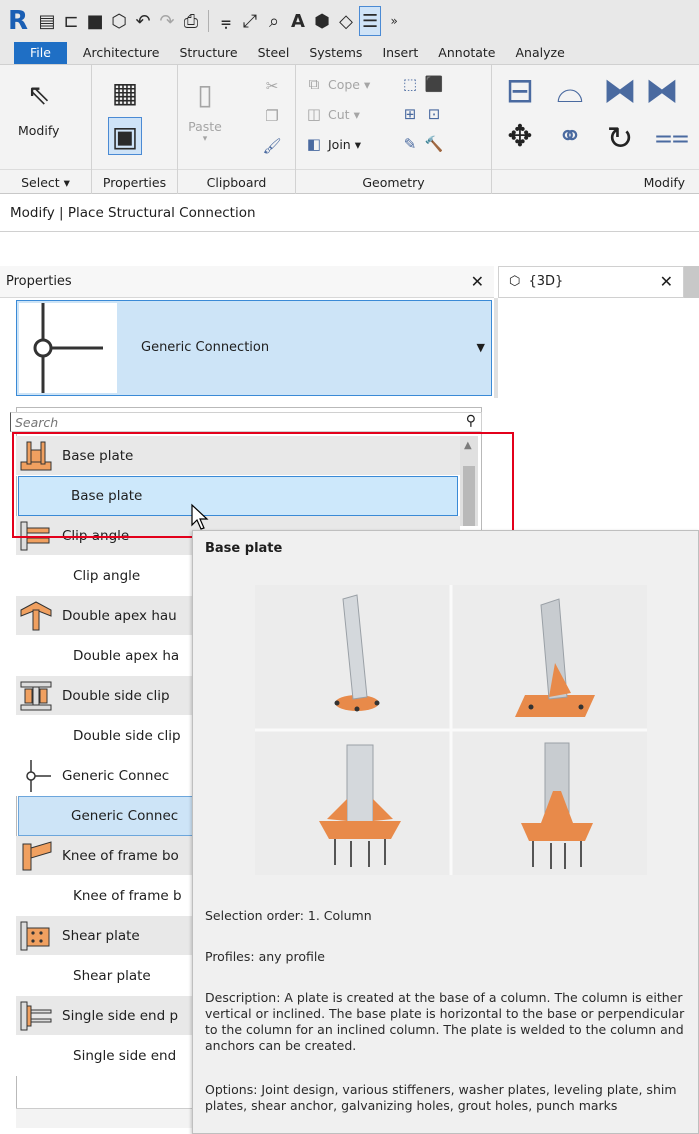 Image resolution: width=699 pixels, height=1134 pixels. What do you see at coordinates (422, 114) in the screenshot?
I see `split-button: ⊞ ⊡` at bounding box center [422, 114].